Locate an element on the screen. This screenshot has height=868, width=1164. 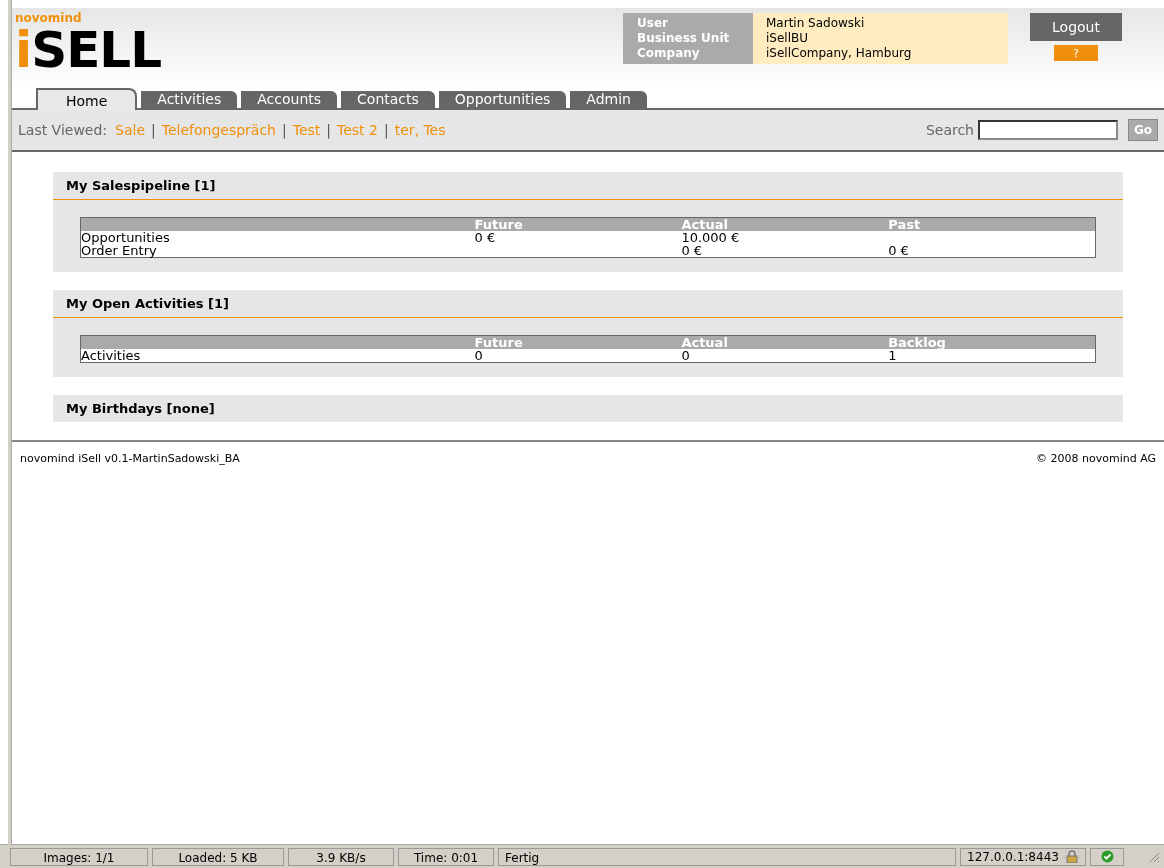
version-text: novomind iSell v0.1-MartinSadowski_BA is located at coordinates (130, 458).